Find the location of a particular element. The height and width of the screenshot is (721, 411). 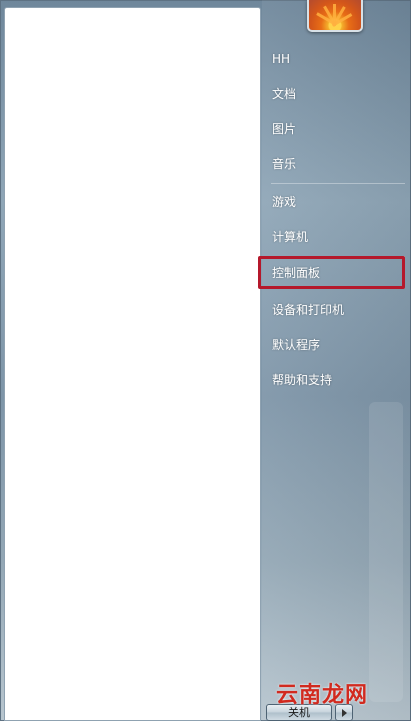

decorative-glow is located at coordinates (386, 552).